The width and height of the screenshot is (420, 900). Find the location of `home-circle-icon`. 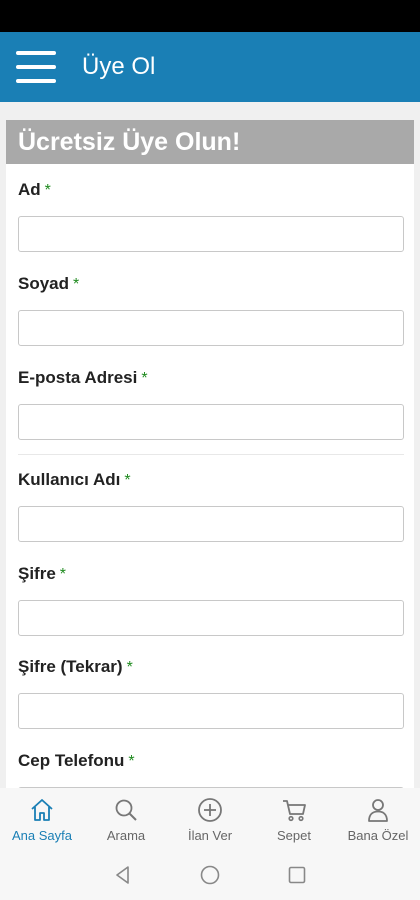

home-circle-icon is located at coordinates (210, 875).